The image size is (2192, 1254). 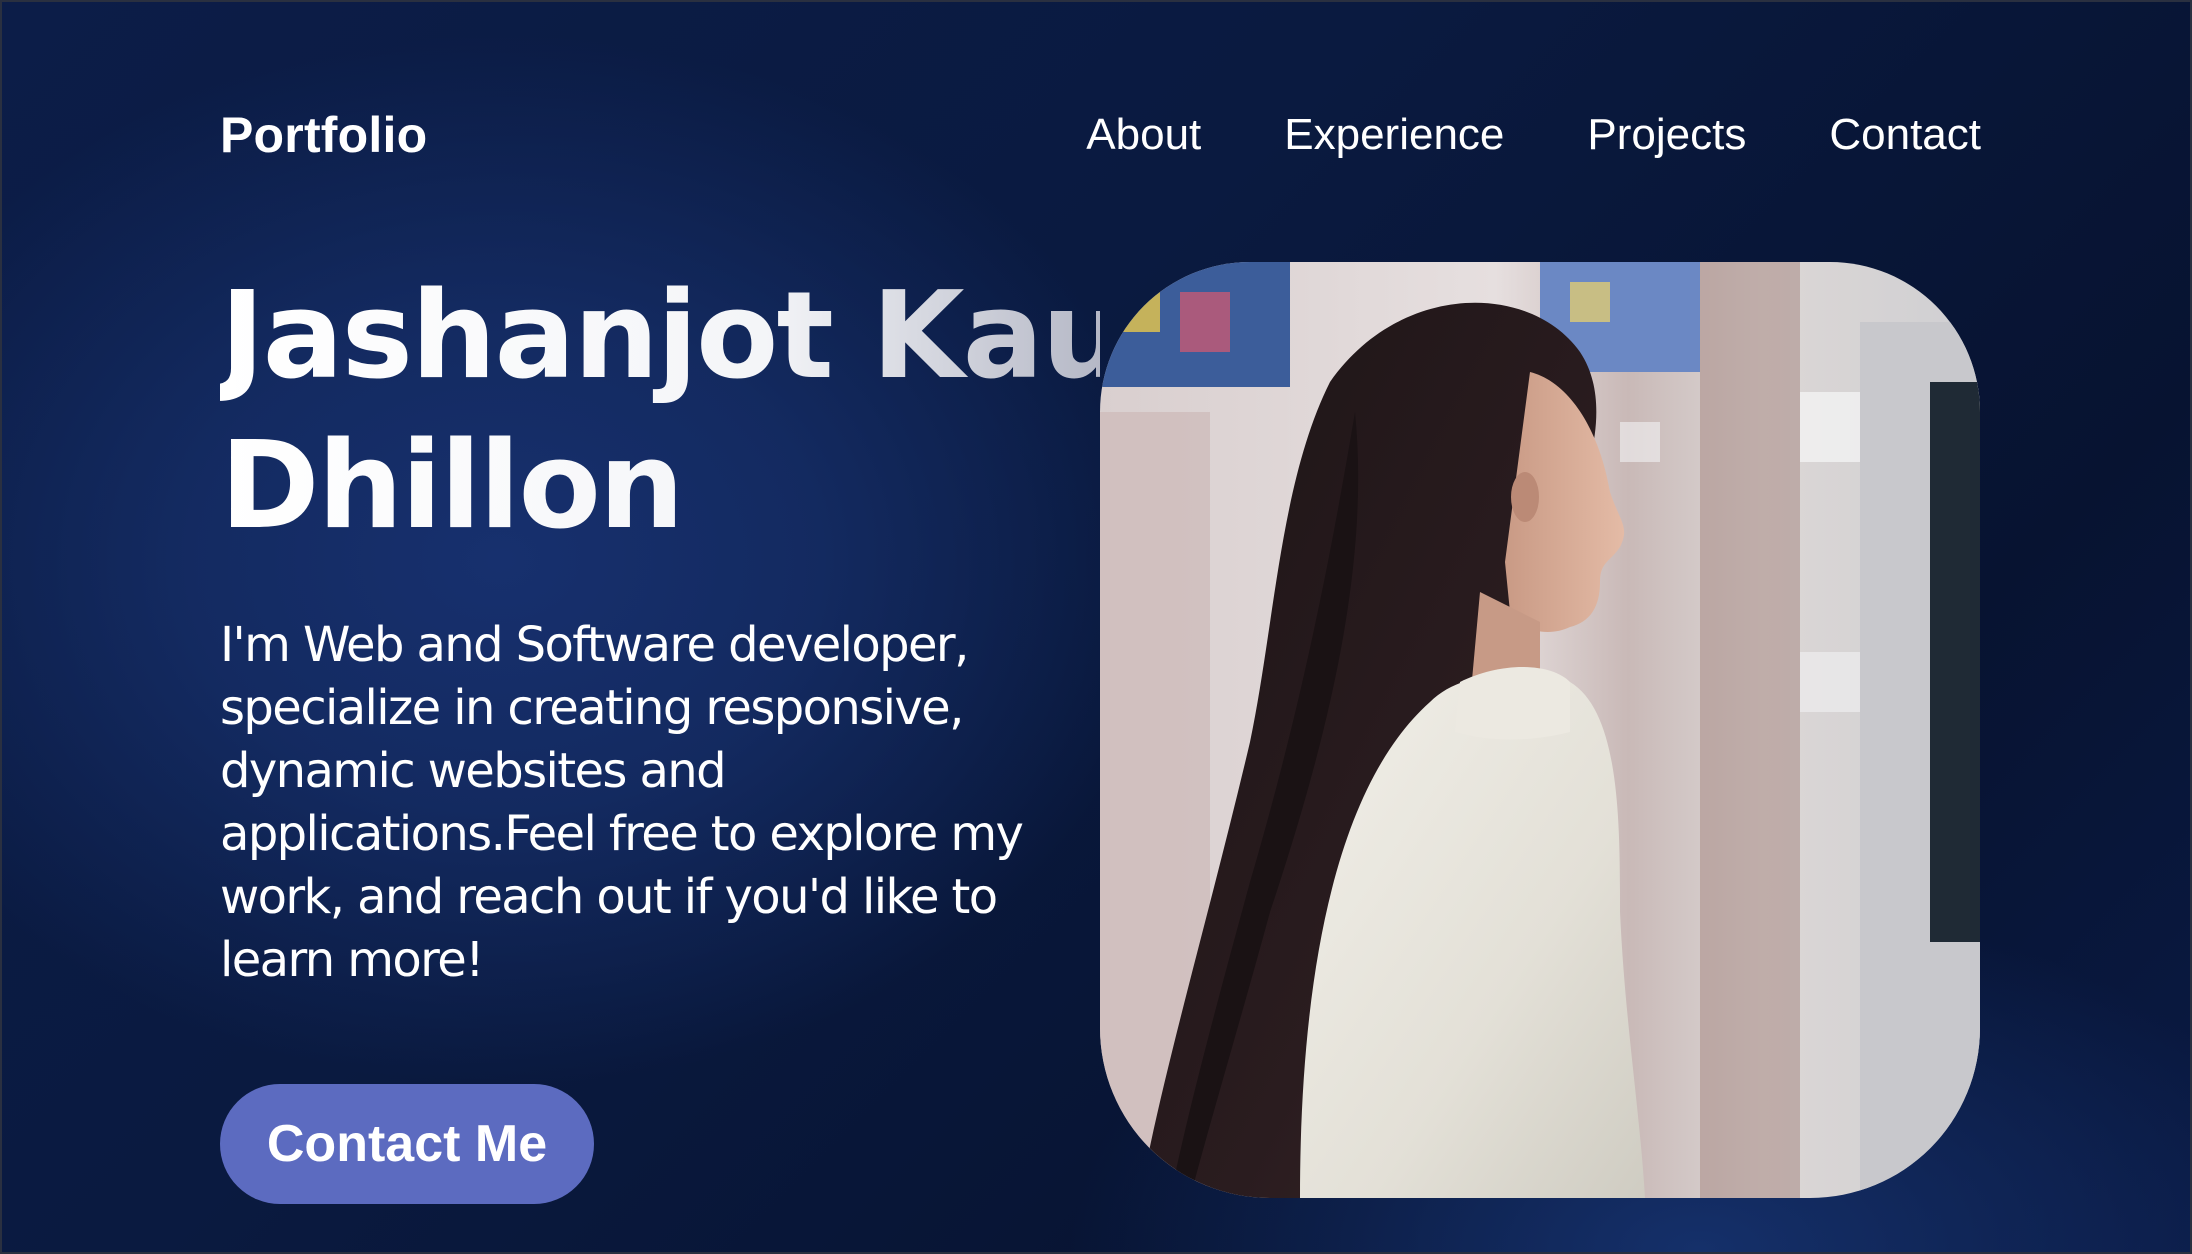 What do you see at coordinates (660, 412) in the screenshot?
I see `hero-name: Jashanjot Kaur Dhillon` at bounding box center [660, 412].